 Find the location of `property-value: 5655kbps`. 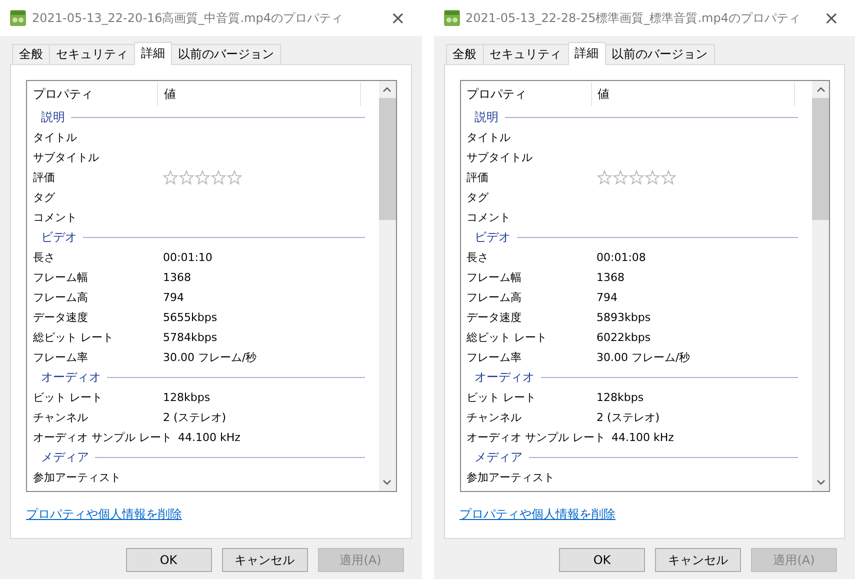

property-value: 5655kbps is located at coordinates (190, 317).